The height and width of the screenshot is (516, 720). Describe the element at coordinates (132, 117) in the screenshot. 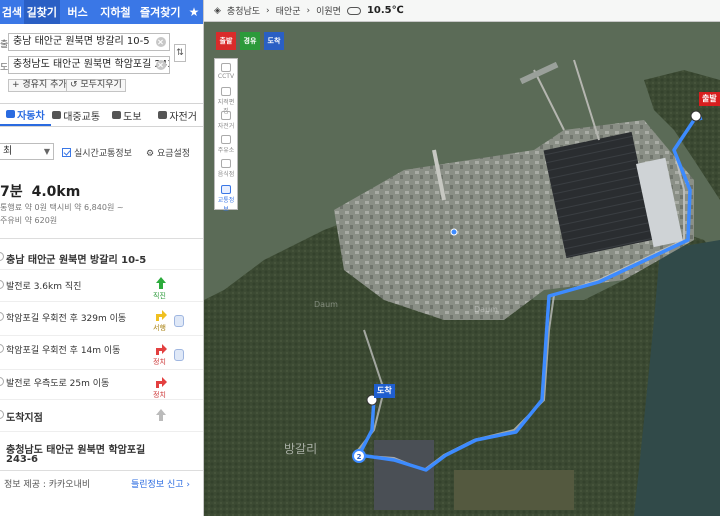

I see `mode-walk-label: 도보` at that location.